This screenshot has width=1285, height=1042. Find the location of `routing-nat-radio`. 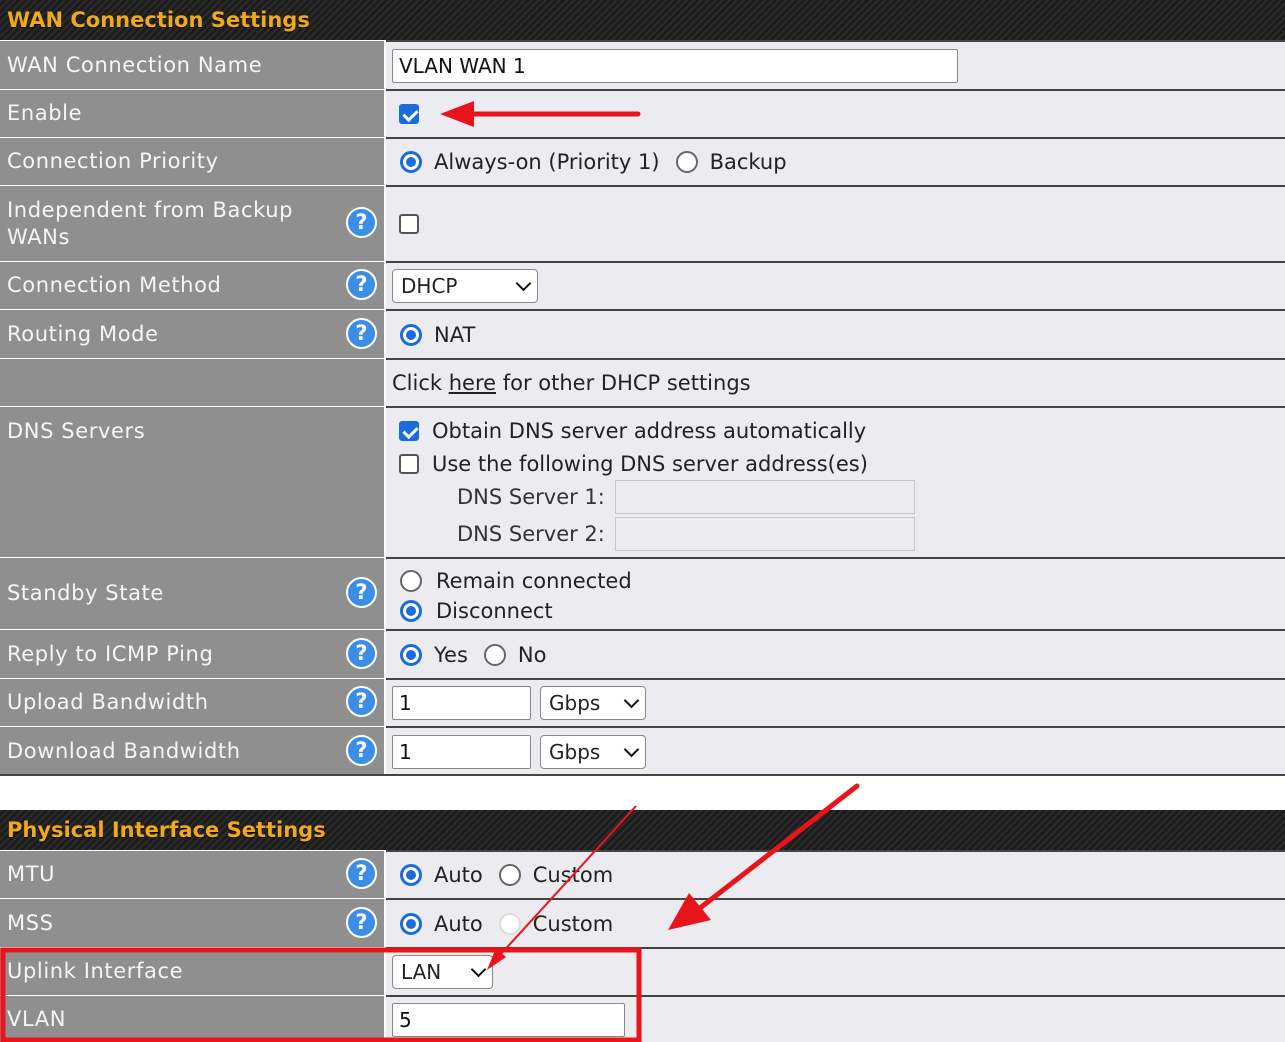

routing-nat-radio is located at coordinates (411, 334).